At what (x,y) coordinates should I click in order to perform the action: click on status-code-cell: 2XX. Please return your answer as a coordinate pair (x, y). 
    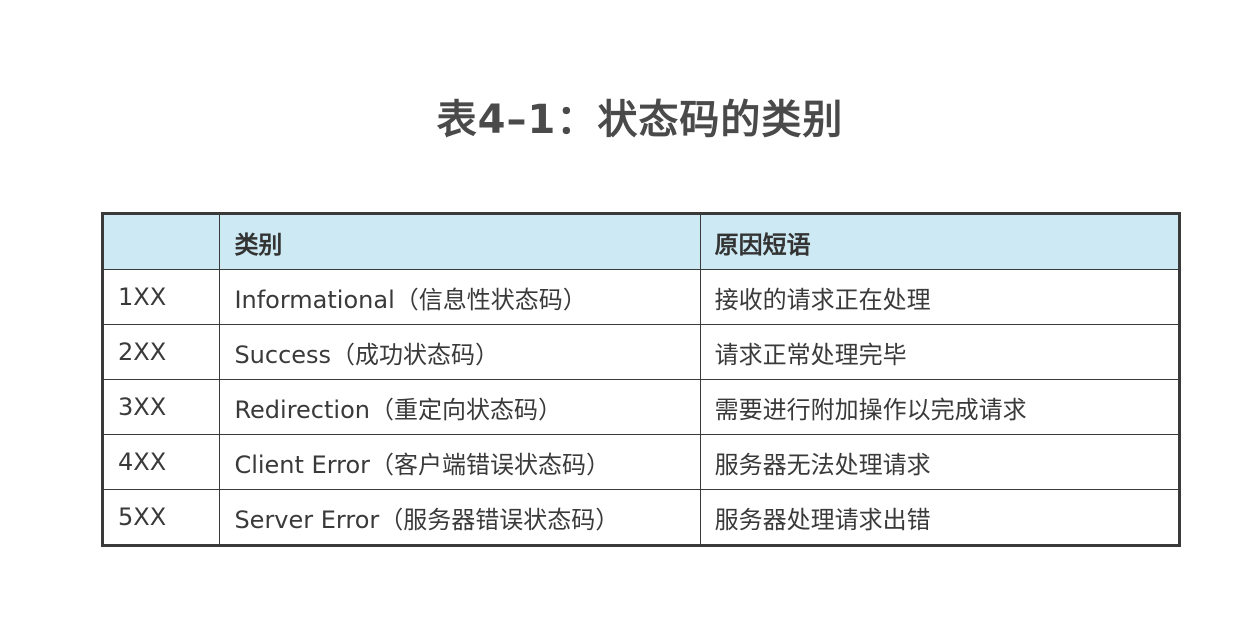
    Looking at the image, I should click on (161, 352).